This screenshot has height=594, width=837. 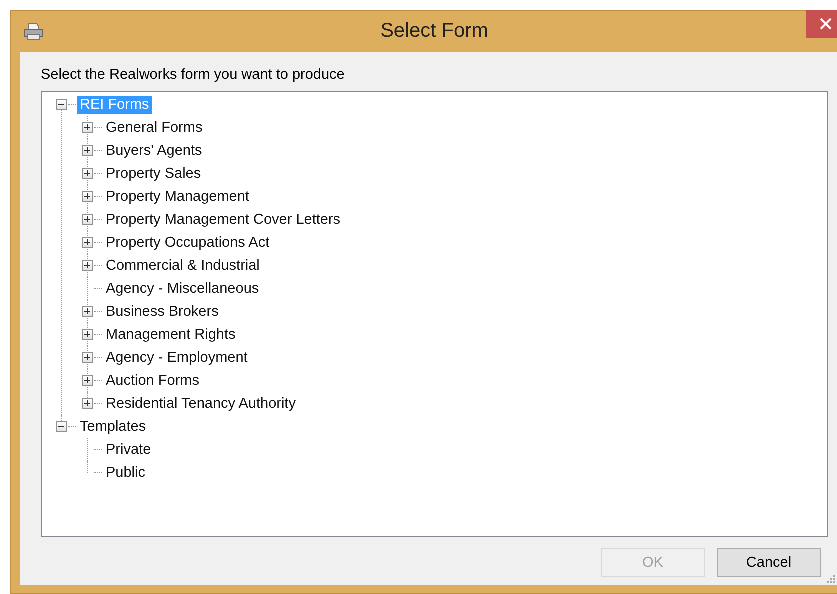 I want to click on tree-item: Property Sales, so click(x=153, y=173).